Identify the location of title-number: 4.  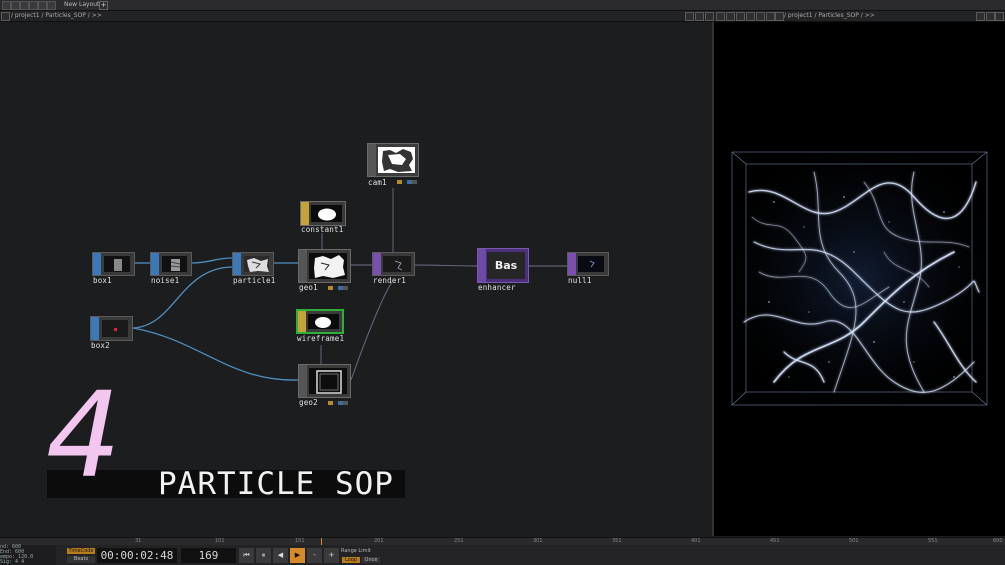
(84, 435).